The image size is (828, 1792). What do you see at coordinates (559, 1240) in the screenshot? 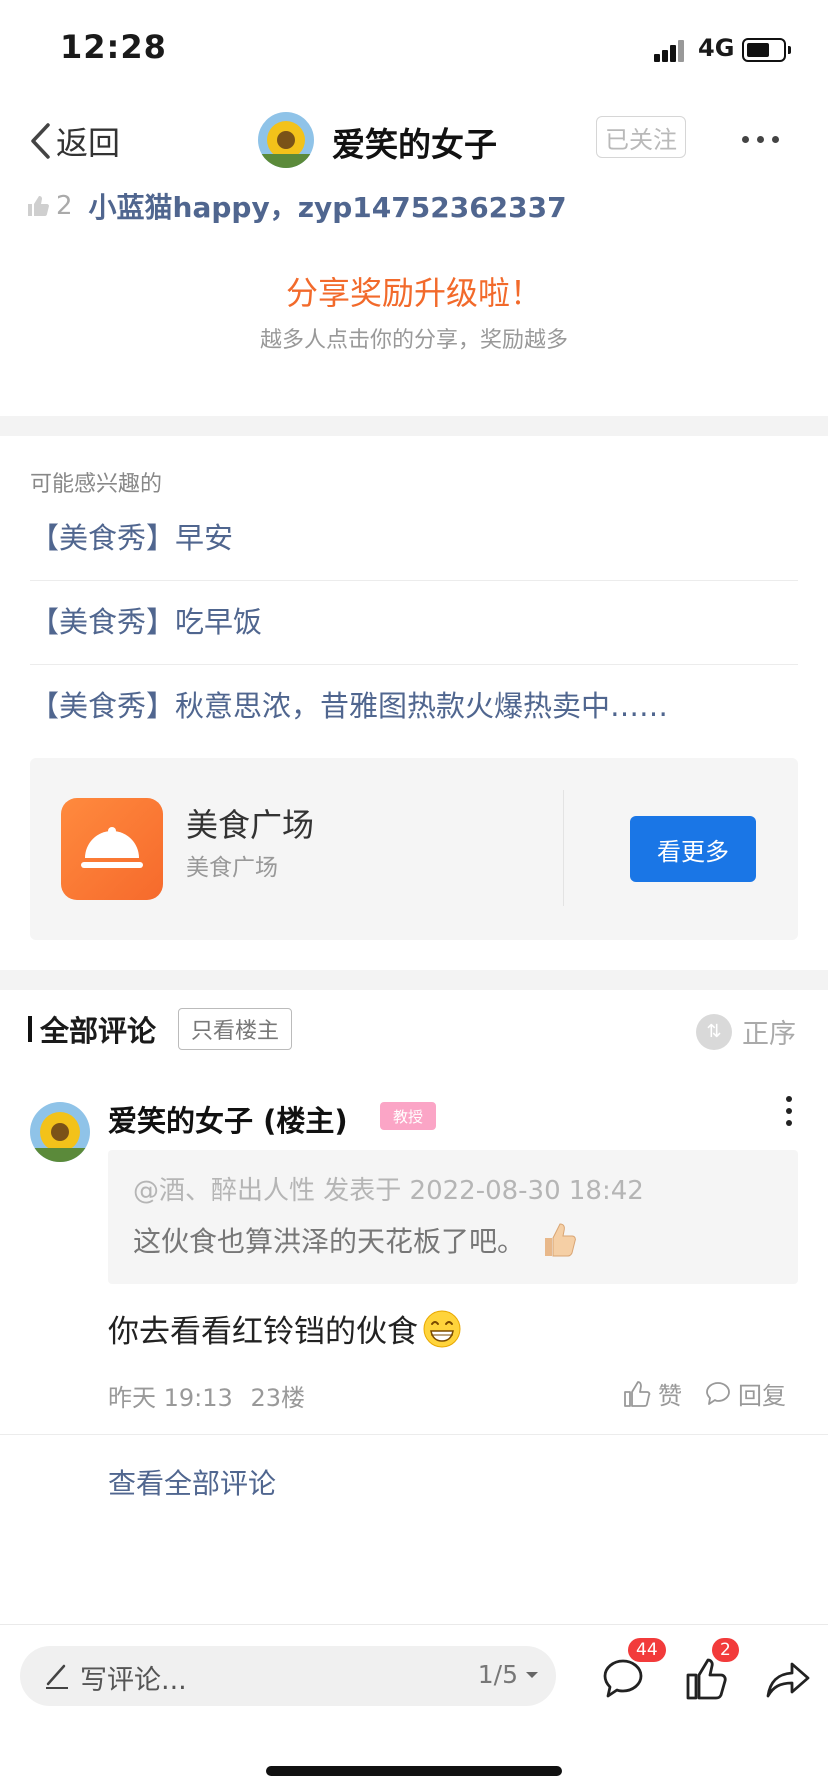
I see `thumb-emoji-icon` at bounding box center [559, 1240].